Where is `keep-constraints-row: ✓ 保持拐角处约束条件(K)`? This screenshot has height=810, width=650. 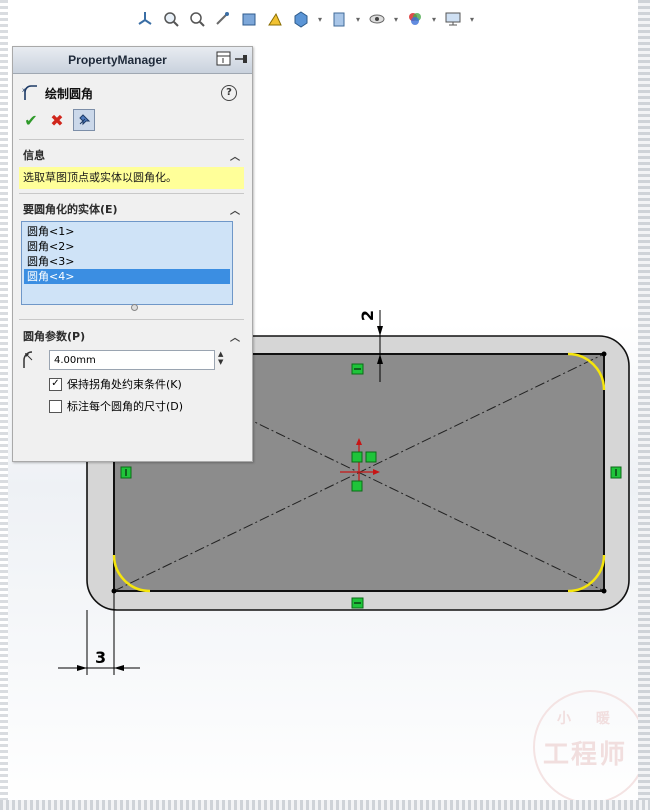
keep-constraints-row: ✓ 保持拐角处约束条件(K) is located at coordinates (146, 384).